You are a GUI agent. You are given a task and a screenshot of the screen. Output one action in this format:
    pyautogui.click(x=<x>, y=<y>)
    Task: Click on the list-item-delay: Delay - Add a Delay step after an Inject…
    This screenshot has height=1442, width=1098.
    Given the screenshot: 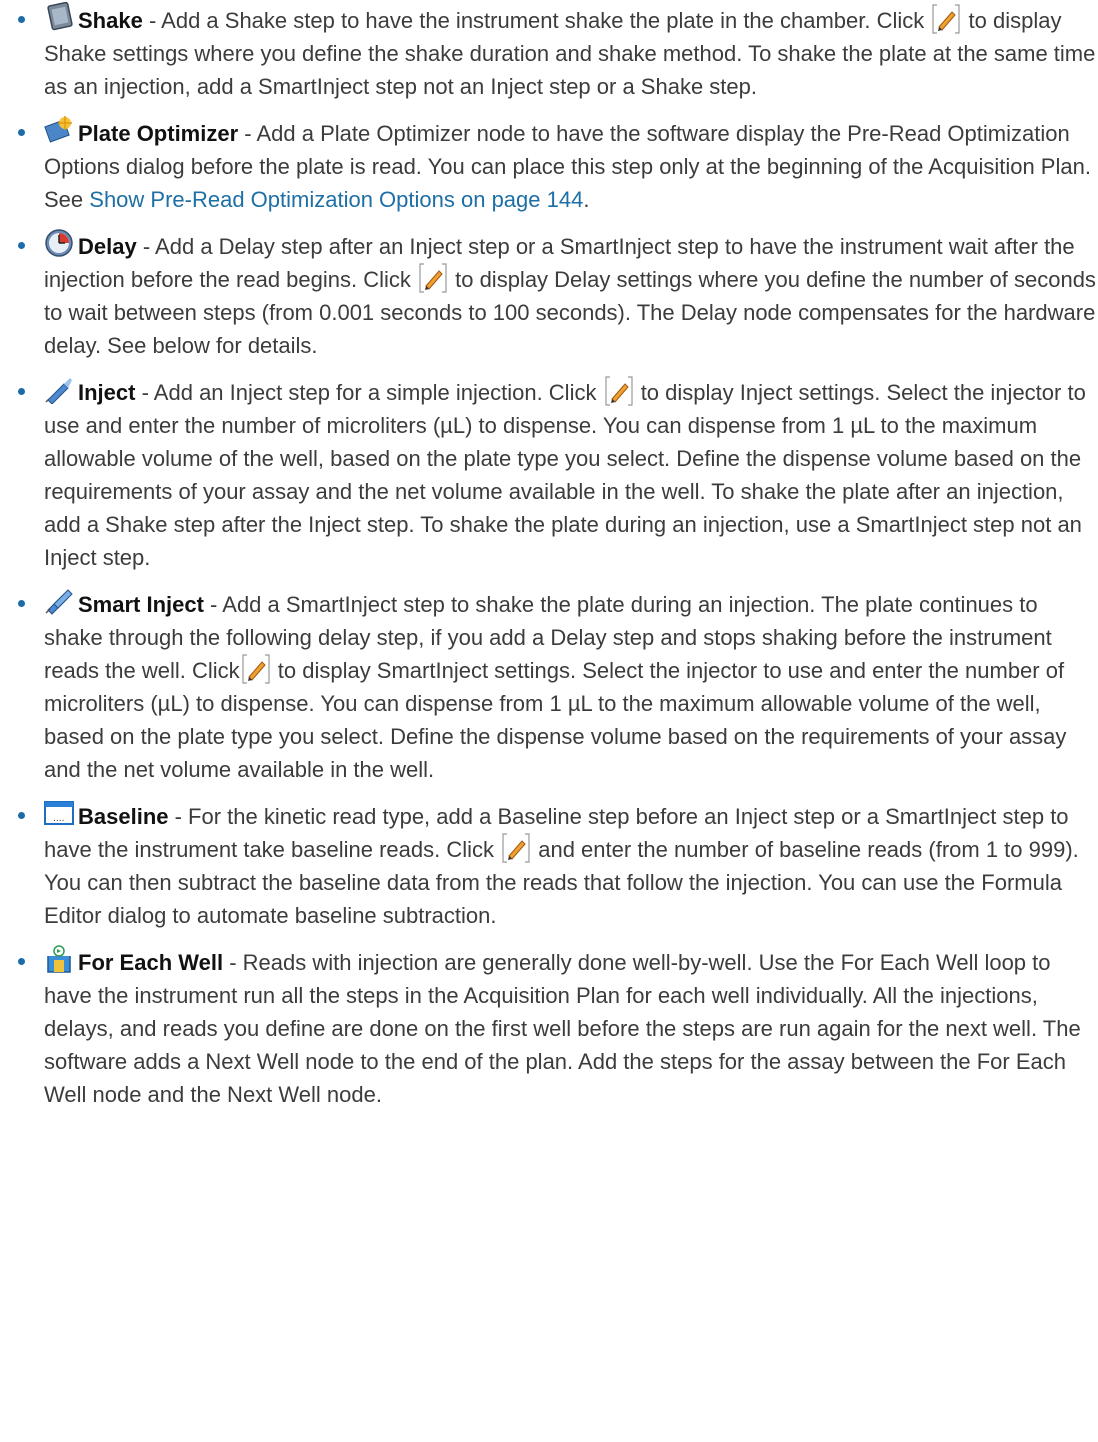 What is the action you would take?
    pyautogui.click(x=556, y=295)
    